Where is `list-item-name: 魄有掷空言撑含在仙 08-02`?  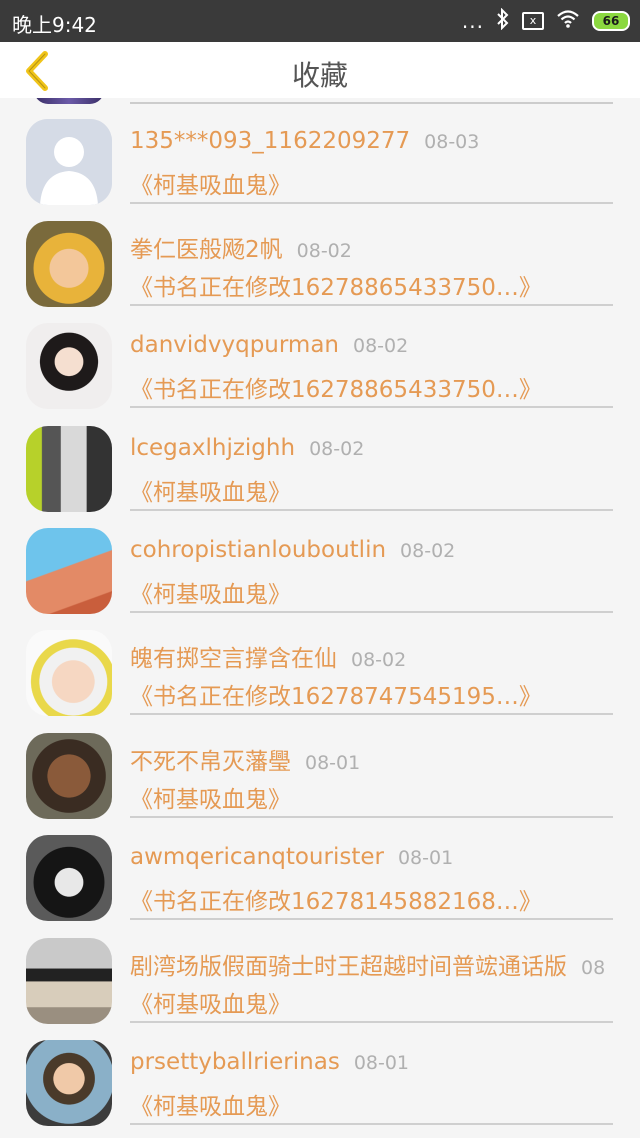 list-item-name: 魄有掷空言撑含在仙 08-02 is located at coordinates (268, 659).